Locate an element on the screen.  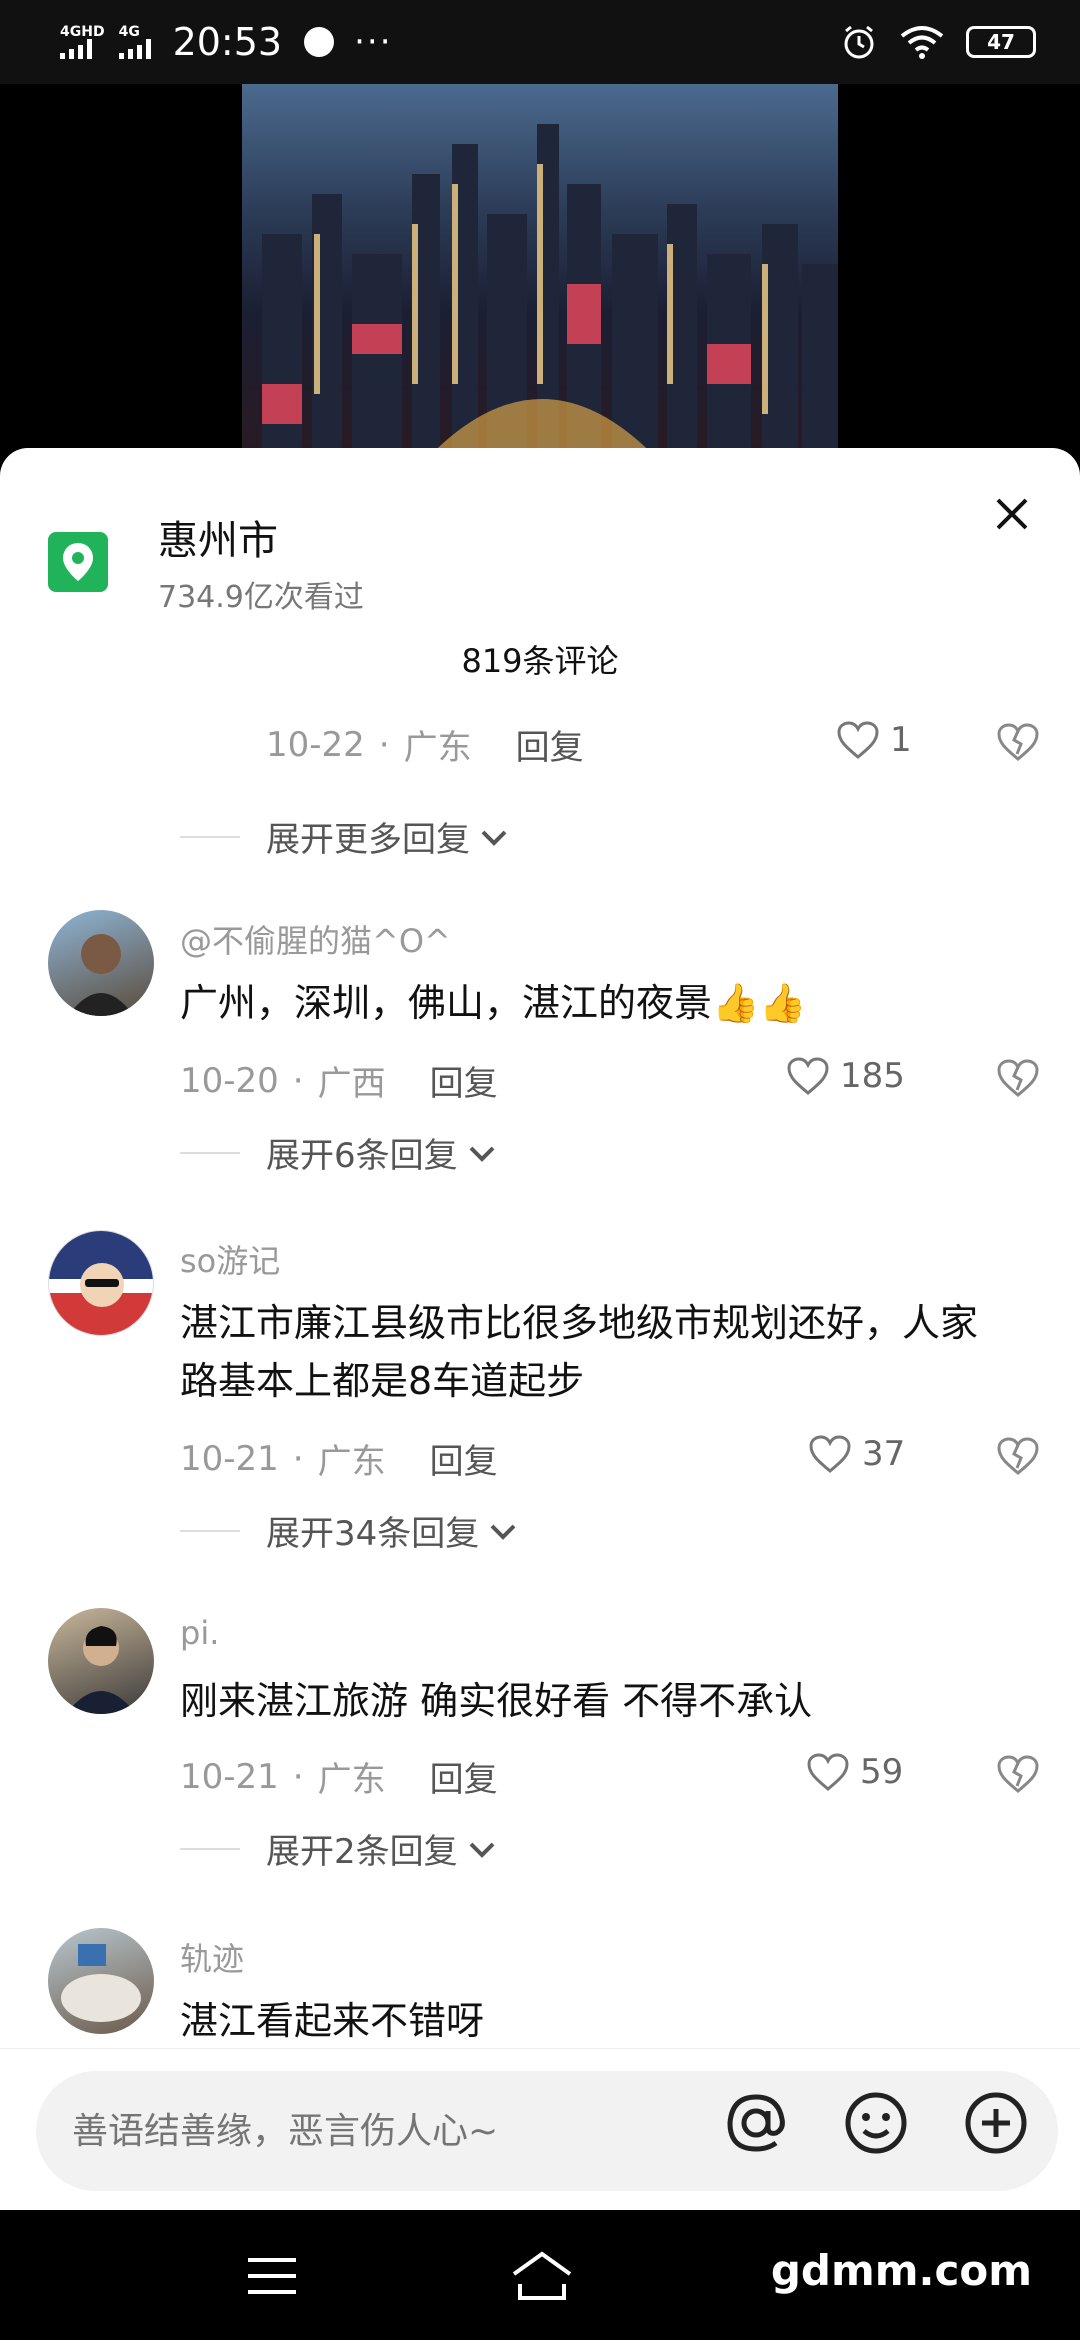
location-header: 惠州市 734.9亿次看过 is located at coordinates (206, 562).